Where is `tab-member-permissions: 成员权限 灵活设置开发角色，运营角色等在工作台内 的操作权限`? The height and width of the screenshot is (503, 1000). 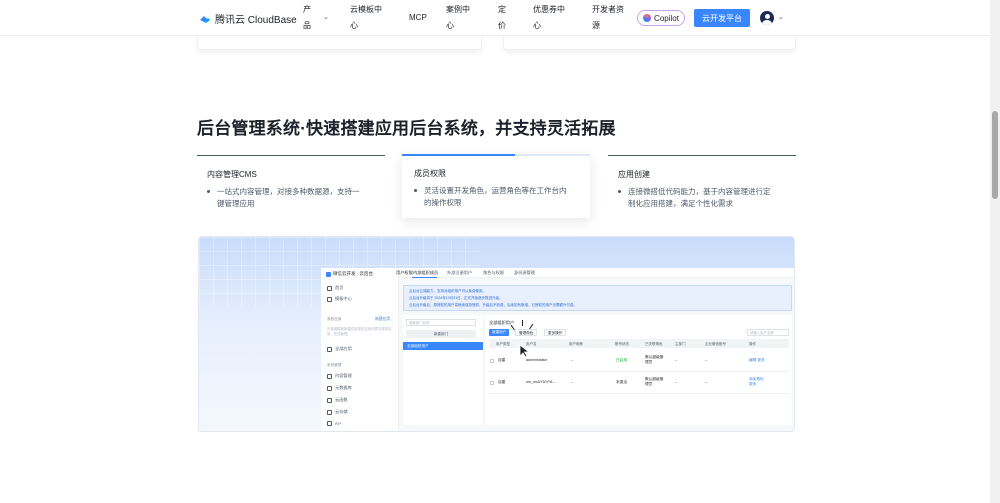
tab-member-permissions: 成员权限 灵活设置开发角色，运营角色等在工作台内 的操作权限 is located at coordinates (496, 186).